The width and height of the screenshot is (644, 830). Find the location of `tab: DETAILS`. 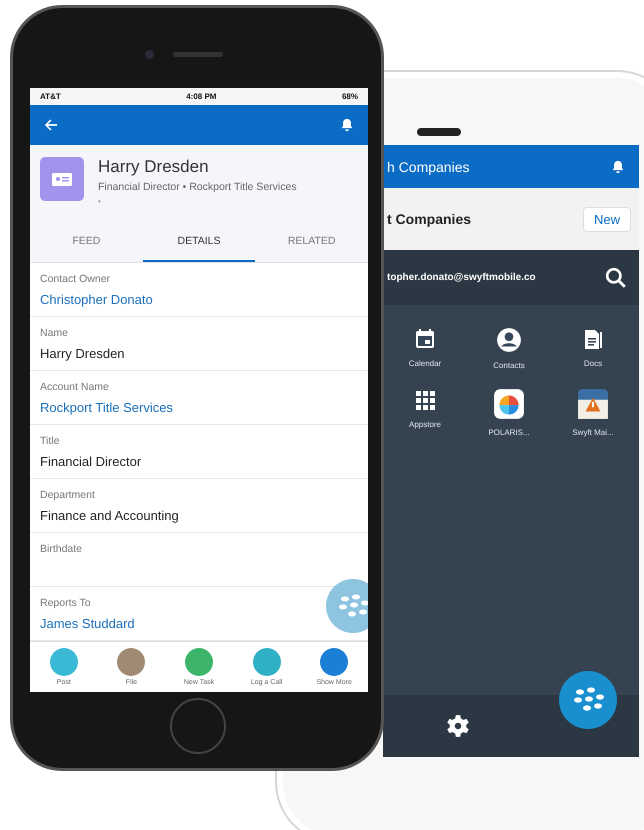

tab: DETAILS is located at coordinates (199, 242).